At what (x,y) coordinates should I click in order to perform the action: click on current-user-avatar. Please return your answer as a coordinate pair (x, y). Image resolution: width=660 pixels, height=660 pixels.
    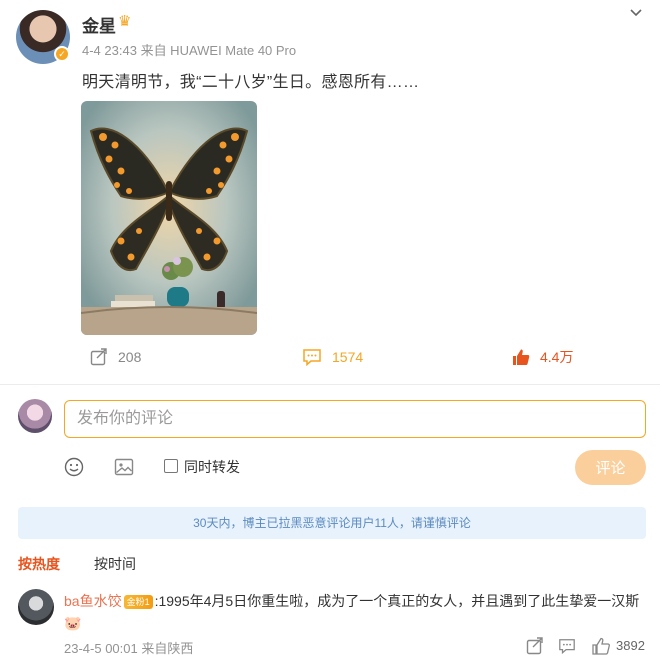
    Looking at the image, I should click on (35, 416).